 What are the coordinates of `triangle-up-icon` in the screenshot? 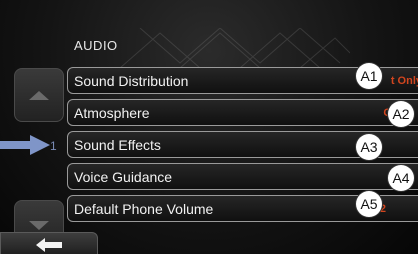 It's located at (39, 95).